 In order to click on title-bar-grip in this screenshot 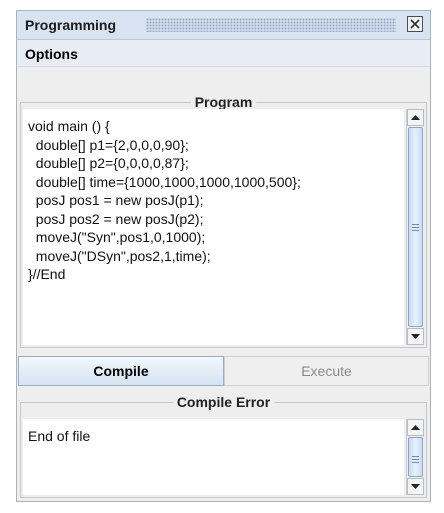, I will do `click(271, 25)`.